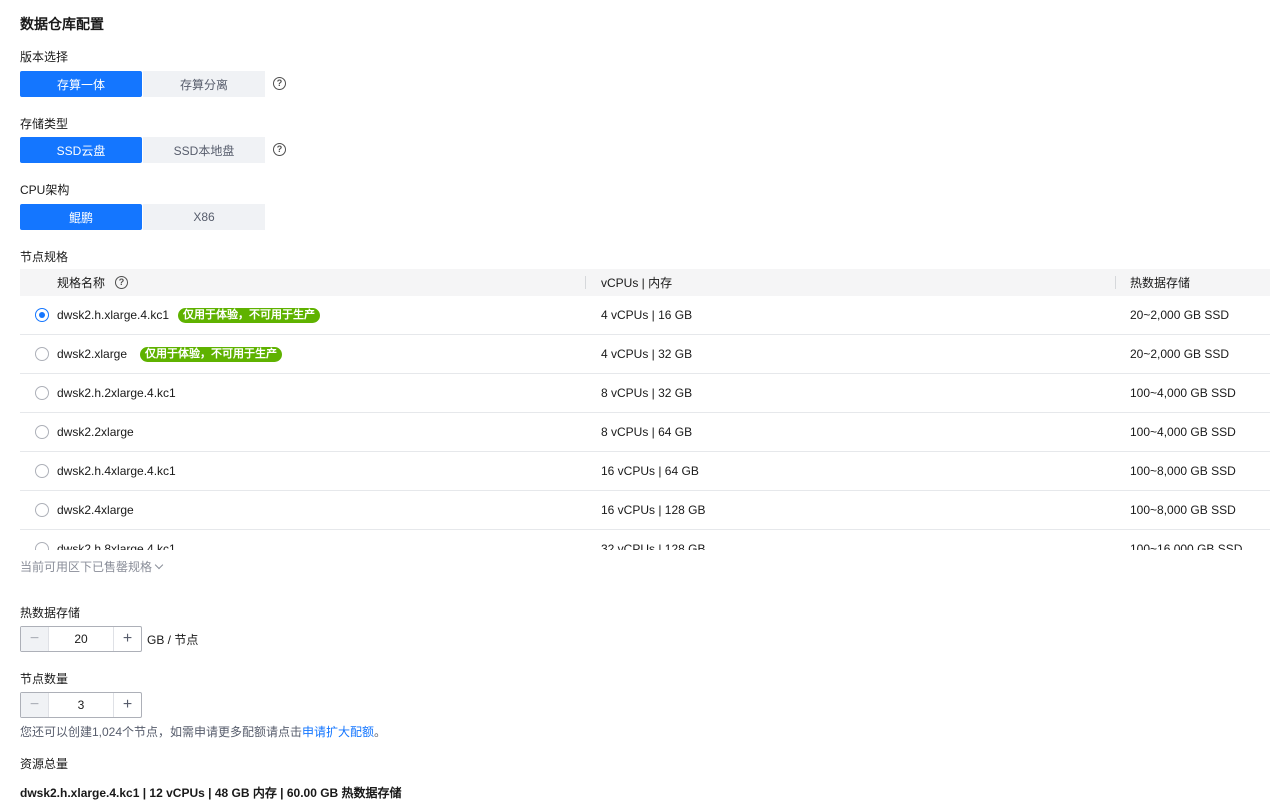 This screenshot has width=1270, height=812. Describe the element at coordinates (44, 57) in the screenshot. I see `version-label: 版本选择` at that location.